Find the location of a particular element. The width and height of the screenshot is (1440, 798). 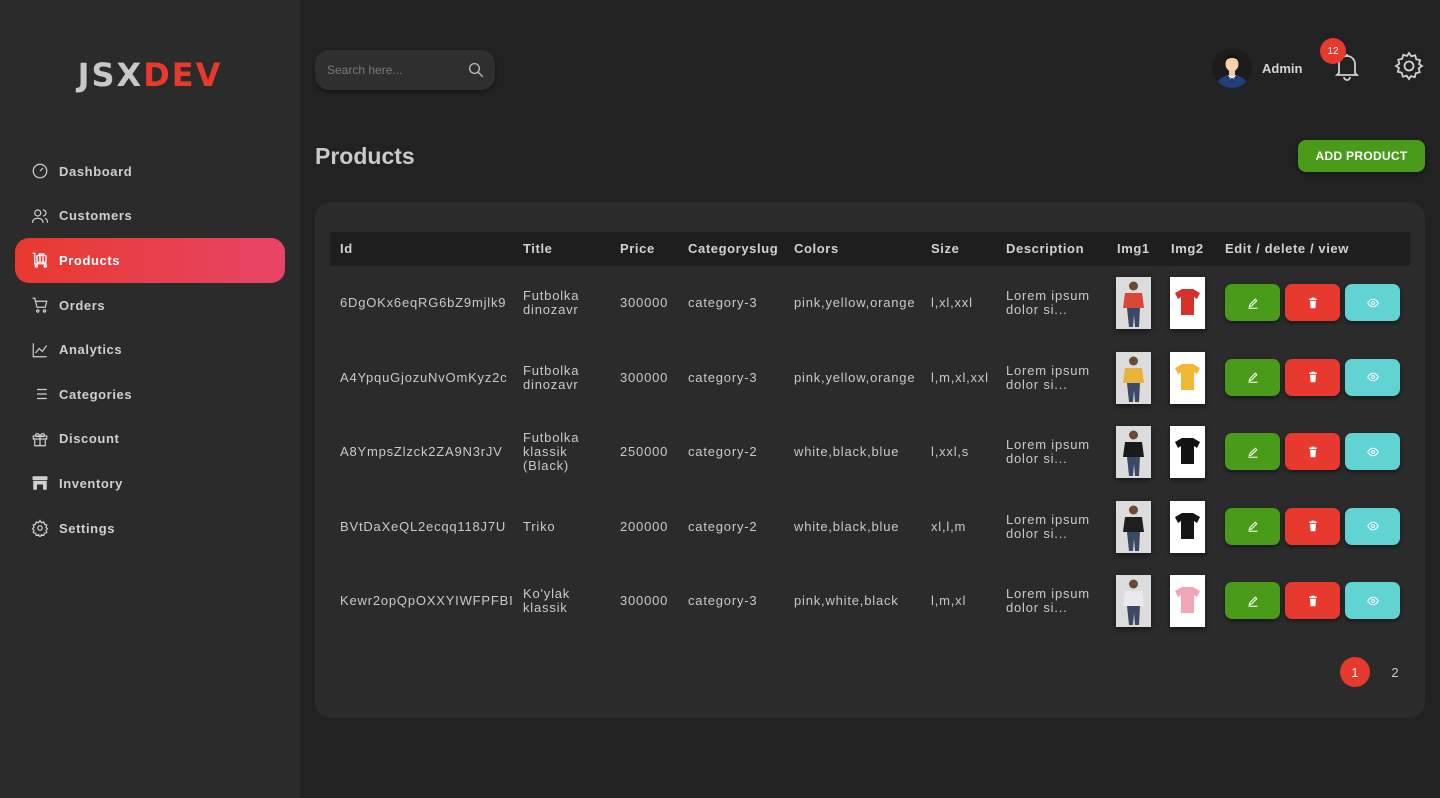

sidebar-item-products: Products is located at coordinates (150, 260).